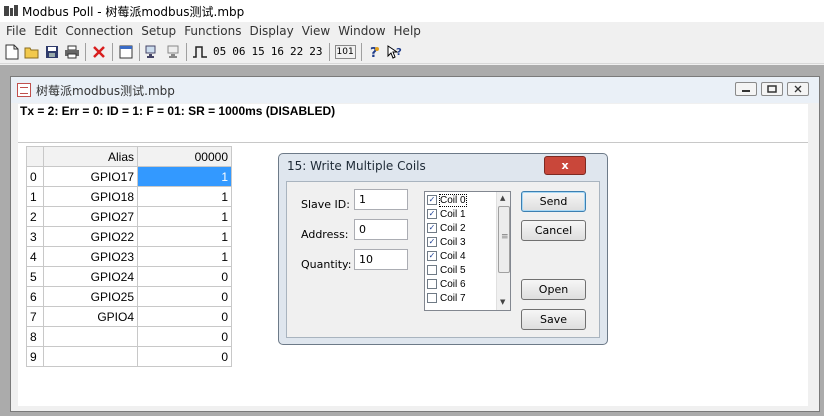  I want to click on quantity-input, so click(381, 259).